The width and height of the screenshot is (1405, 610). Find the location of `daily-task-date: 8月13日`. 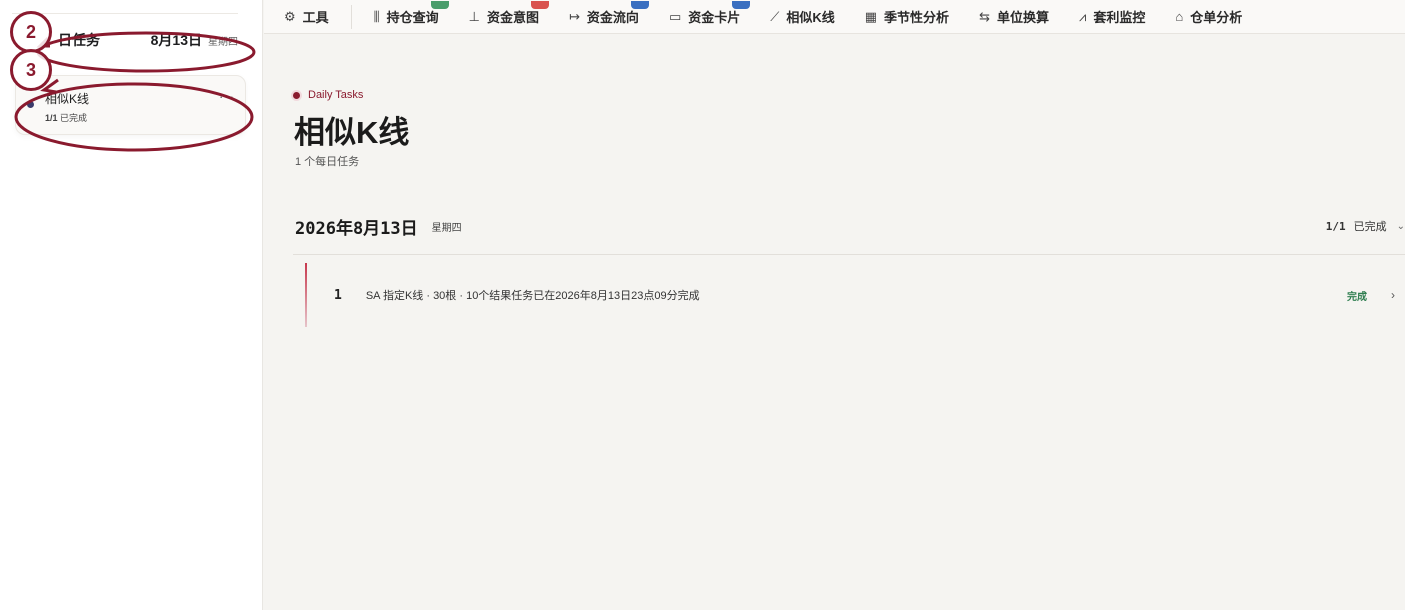

daily-task-date: 8月13日 is located at coordinates (176, 40).